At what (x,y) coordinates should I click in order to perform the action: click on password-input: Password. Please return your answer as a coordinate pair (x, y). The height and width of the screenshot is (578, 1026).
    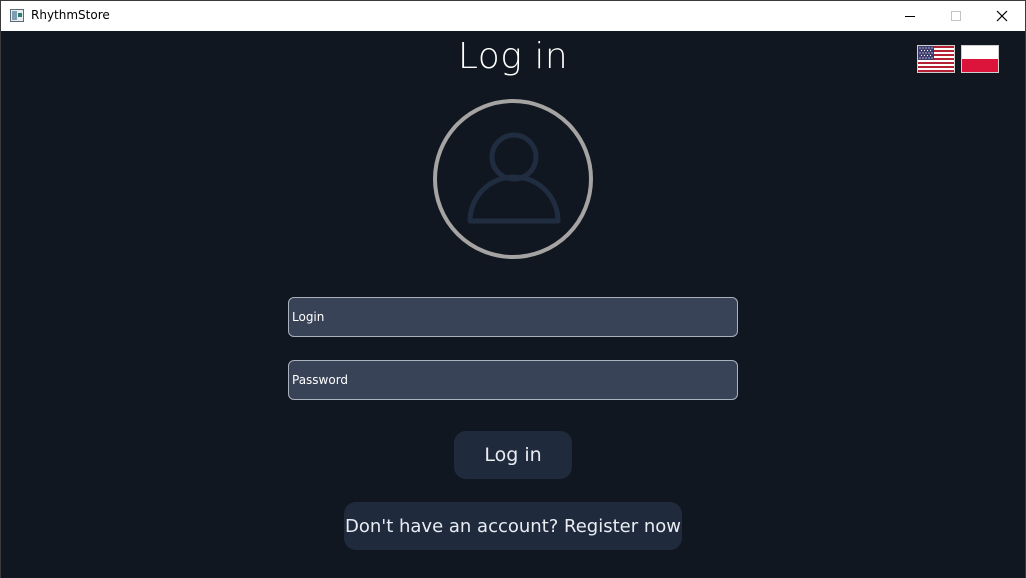
    Looking at the image, I should click on (513, 380).